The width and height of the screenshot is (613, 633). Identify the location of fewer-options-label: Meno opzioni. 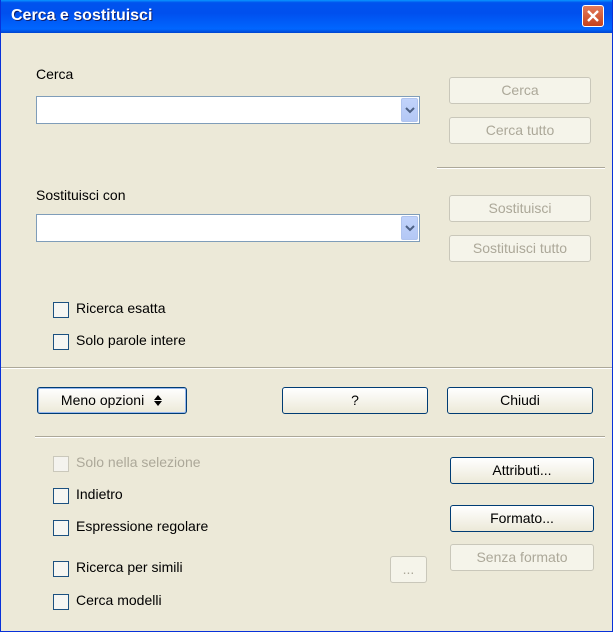
(102, 400).